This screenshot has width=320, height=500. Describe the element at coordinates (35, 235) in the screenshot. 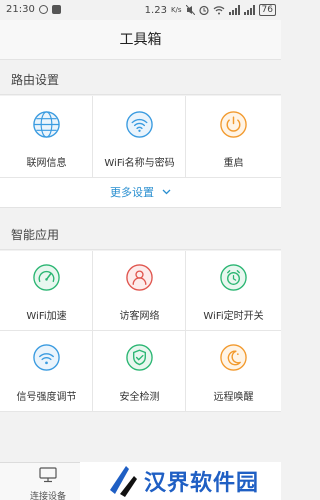

I see `section-title-apps: 智能应用` at that location.